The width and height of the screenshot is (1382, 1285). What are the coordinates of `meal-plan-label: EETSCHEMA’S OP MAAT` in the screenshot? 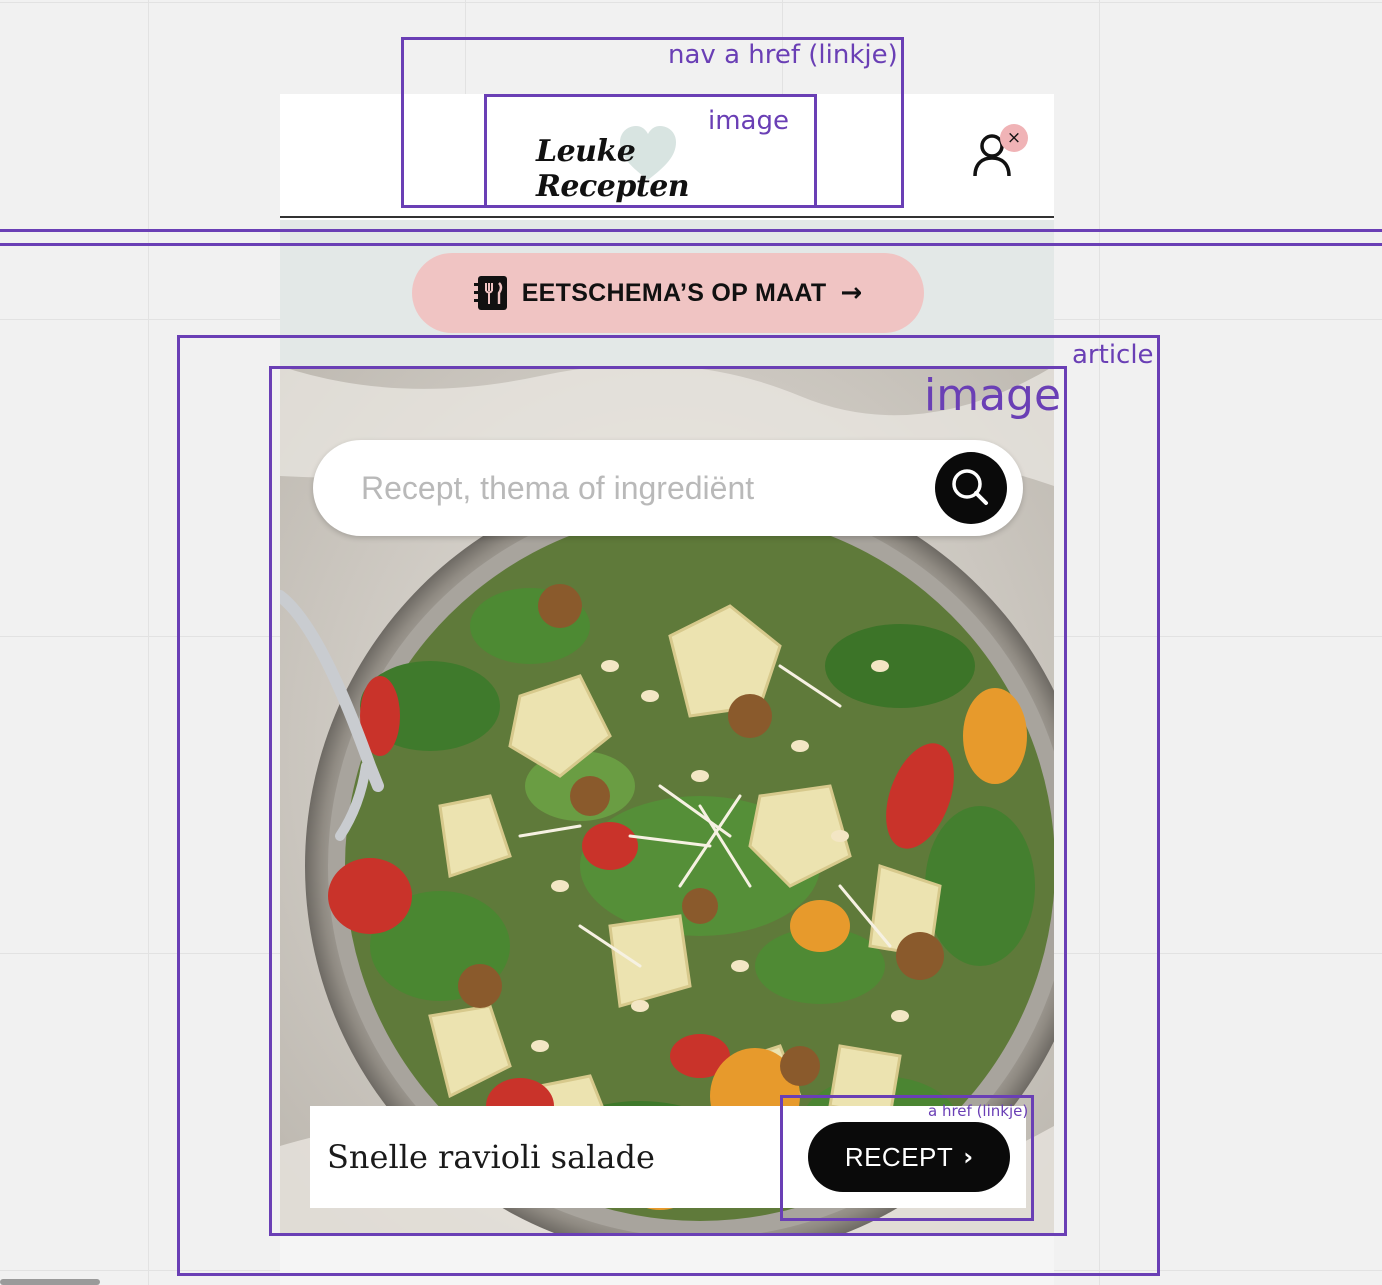 It's located at (674, 292).